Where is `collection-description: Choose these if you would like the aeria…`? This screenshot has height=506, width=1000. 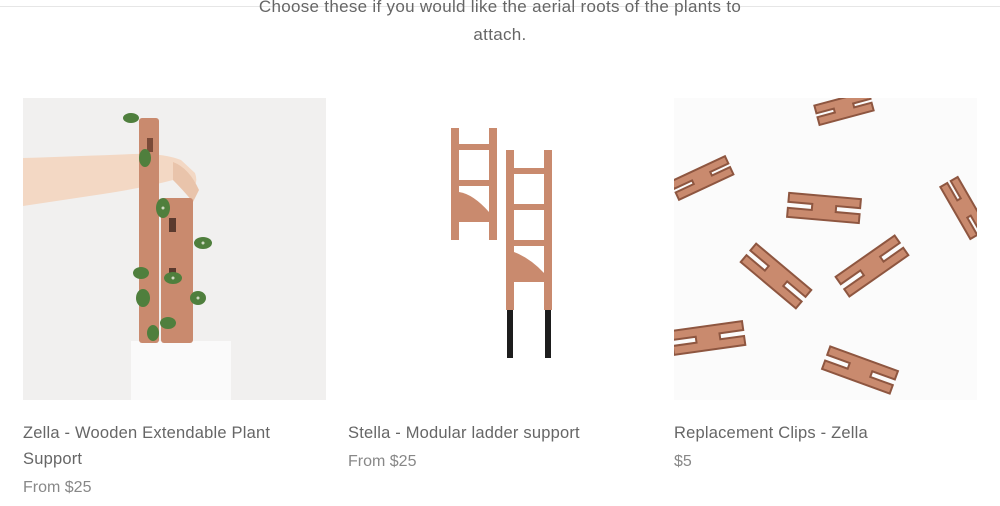
collection-description: Choose these if you would like the aeria… is located at coordinates (500, 24).